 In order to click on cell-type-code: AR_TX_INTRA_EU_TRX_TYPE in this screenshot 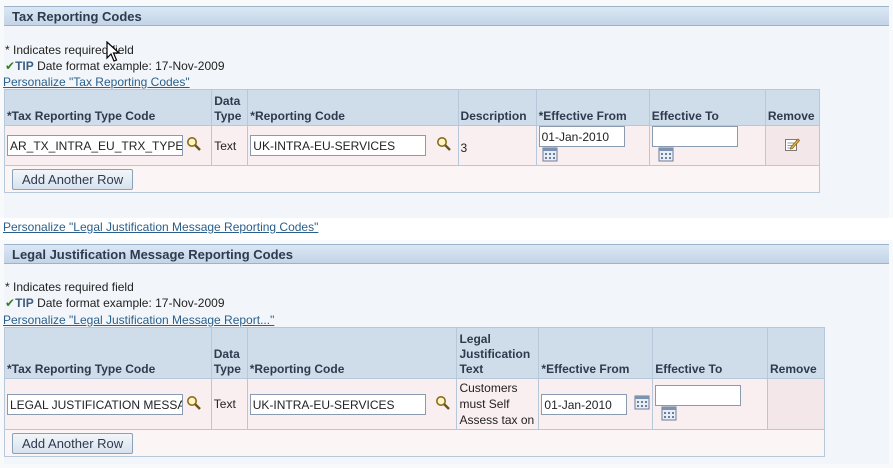, I will do `click(108, 145)`.